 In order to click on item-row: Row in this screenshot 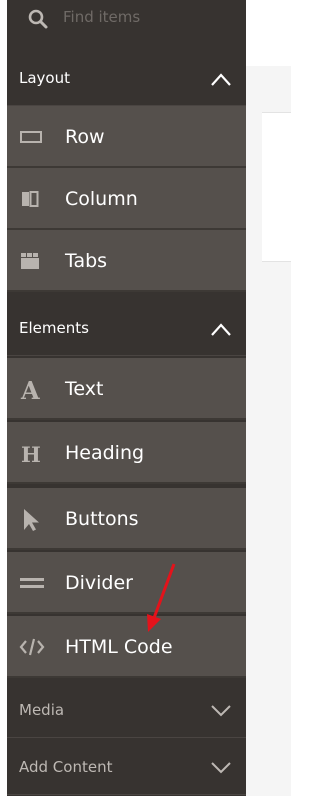, I will do `click(126, 137)`.